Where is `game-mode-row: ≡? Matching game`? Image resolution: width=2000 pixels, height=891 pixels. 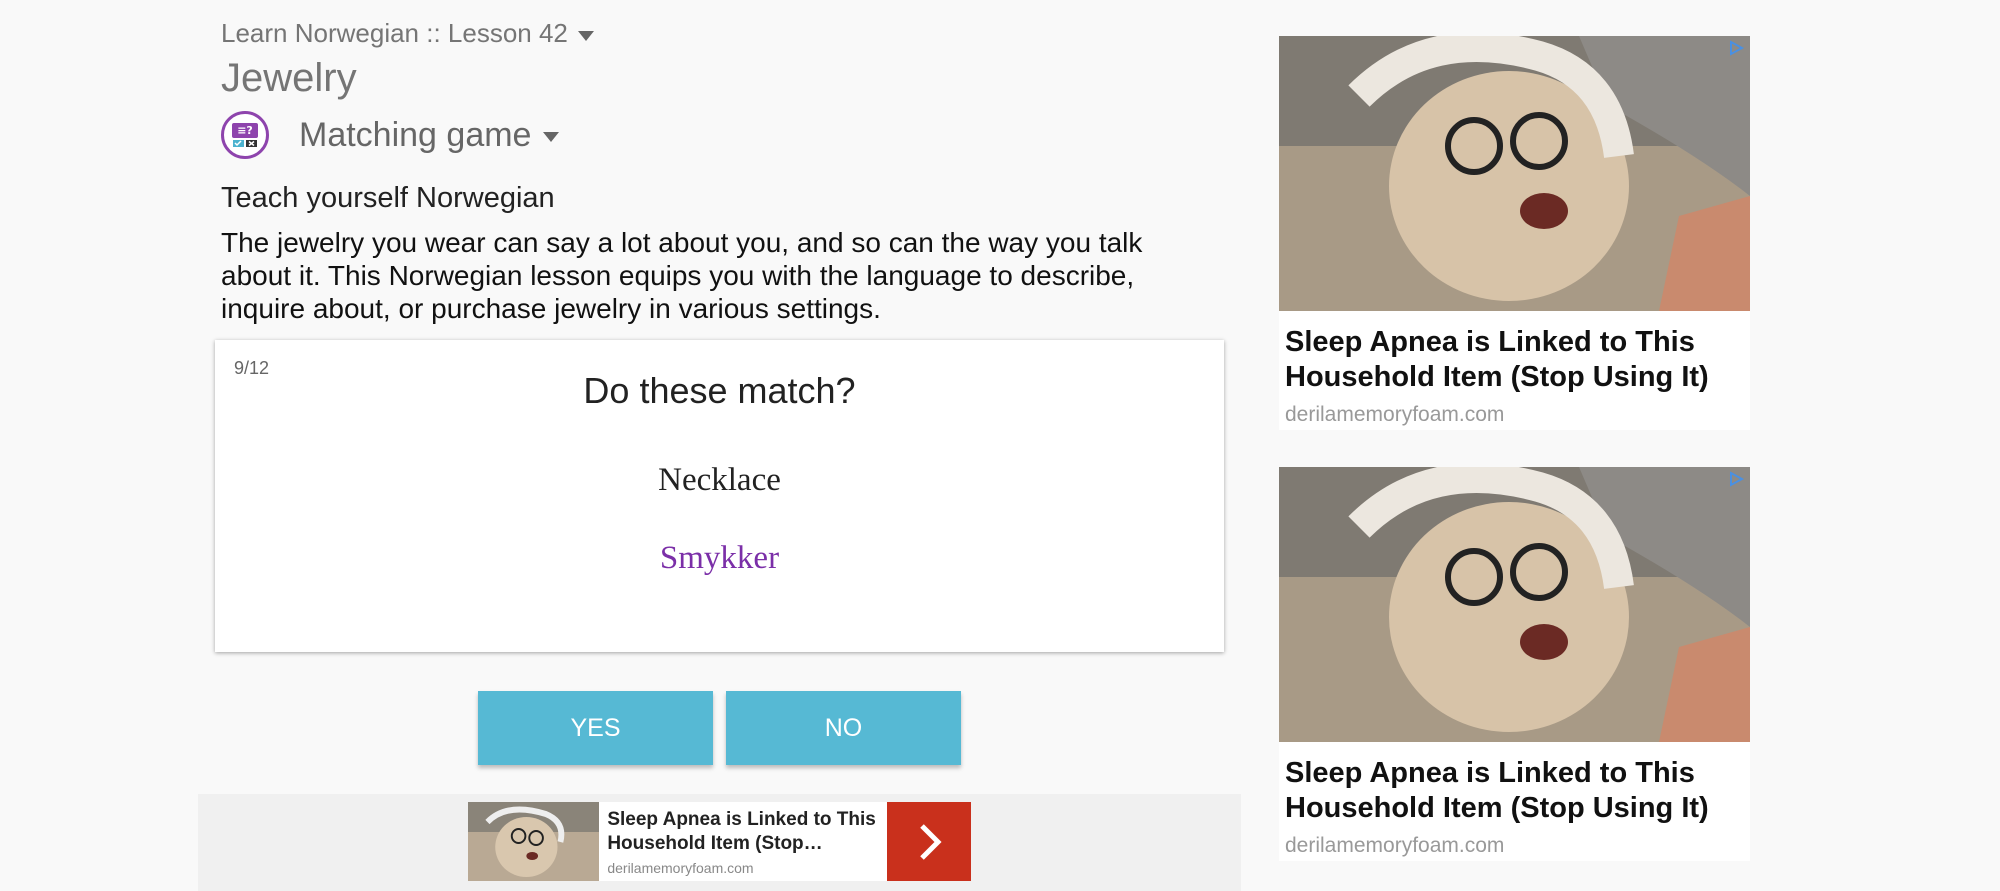 game-mode-row: ≡? Matching game is located at coordinates (390, 135).